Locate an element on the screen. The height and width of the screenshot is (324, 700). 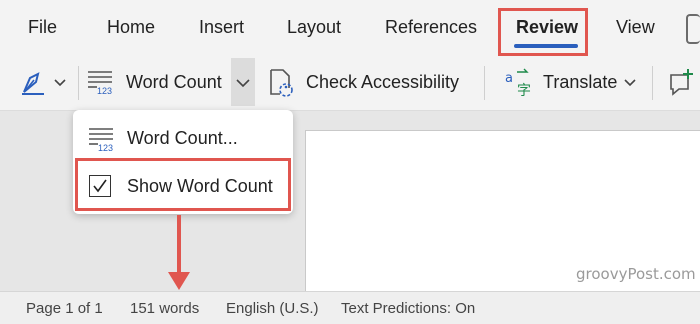
tab-insert: Insert is located at coordinates (221, 27).